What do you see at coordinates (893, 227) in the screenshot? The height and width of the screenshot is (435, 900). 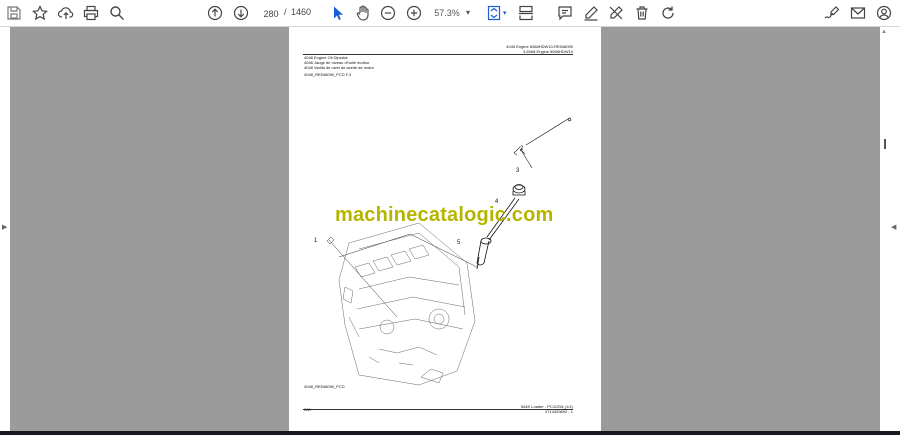 I see `expand-right-panel-icon: ◀` at bounding box center [893, 227].